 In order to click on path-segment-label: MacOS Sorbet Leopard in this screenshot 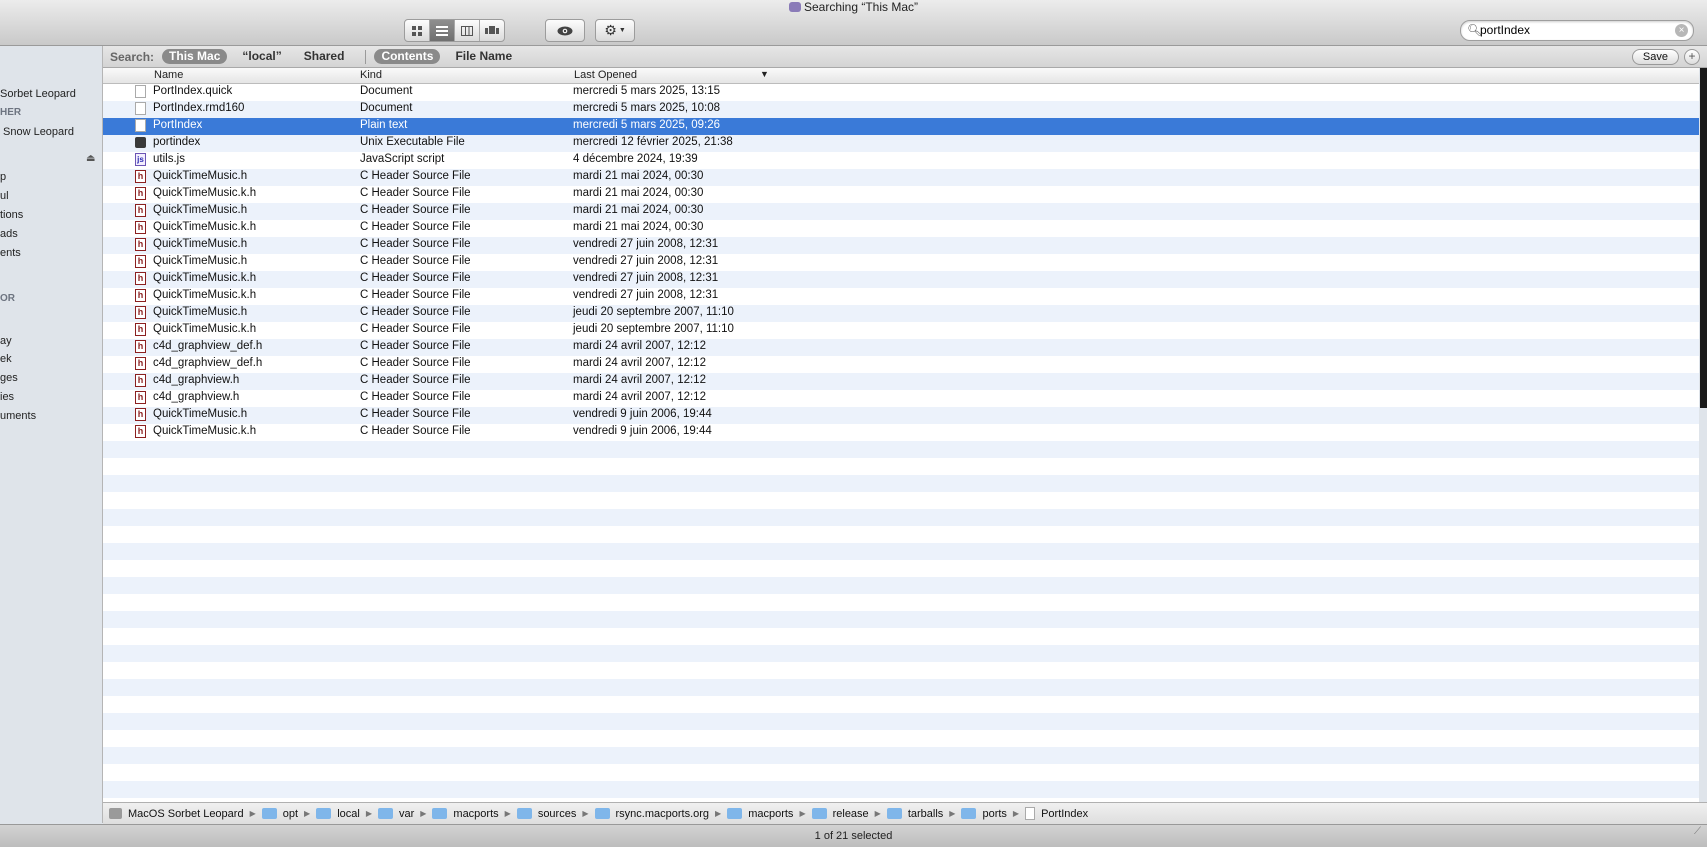, I will do `click(186, 813)`.